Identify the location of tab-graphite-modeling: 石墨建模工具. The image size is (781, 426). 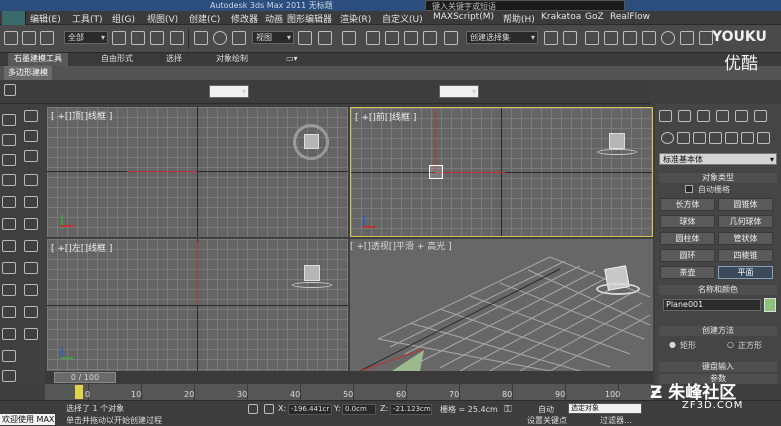
(38, 59).